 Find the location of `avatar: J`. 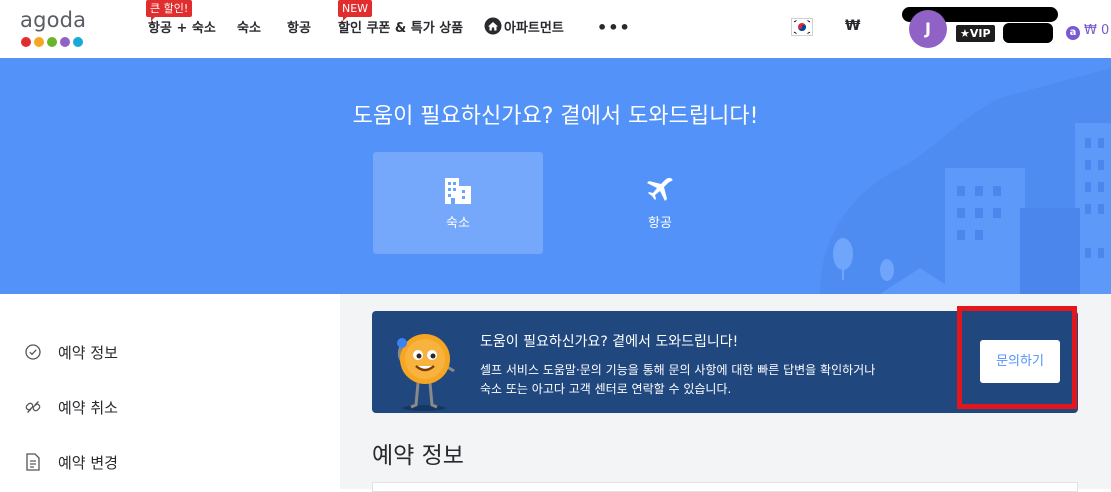

avatar: J is located at coordinates (928, 29).